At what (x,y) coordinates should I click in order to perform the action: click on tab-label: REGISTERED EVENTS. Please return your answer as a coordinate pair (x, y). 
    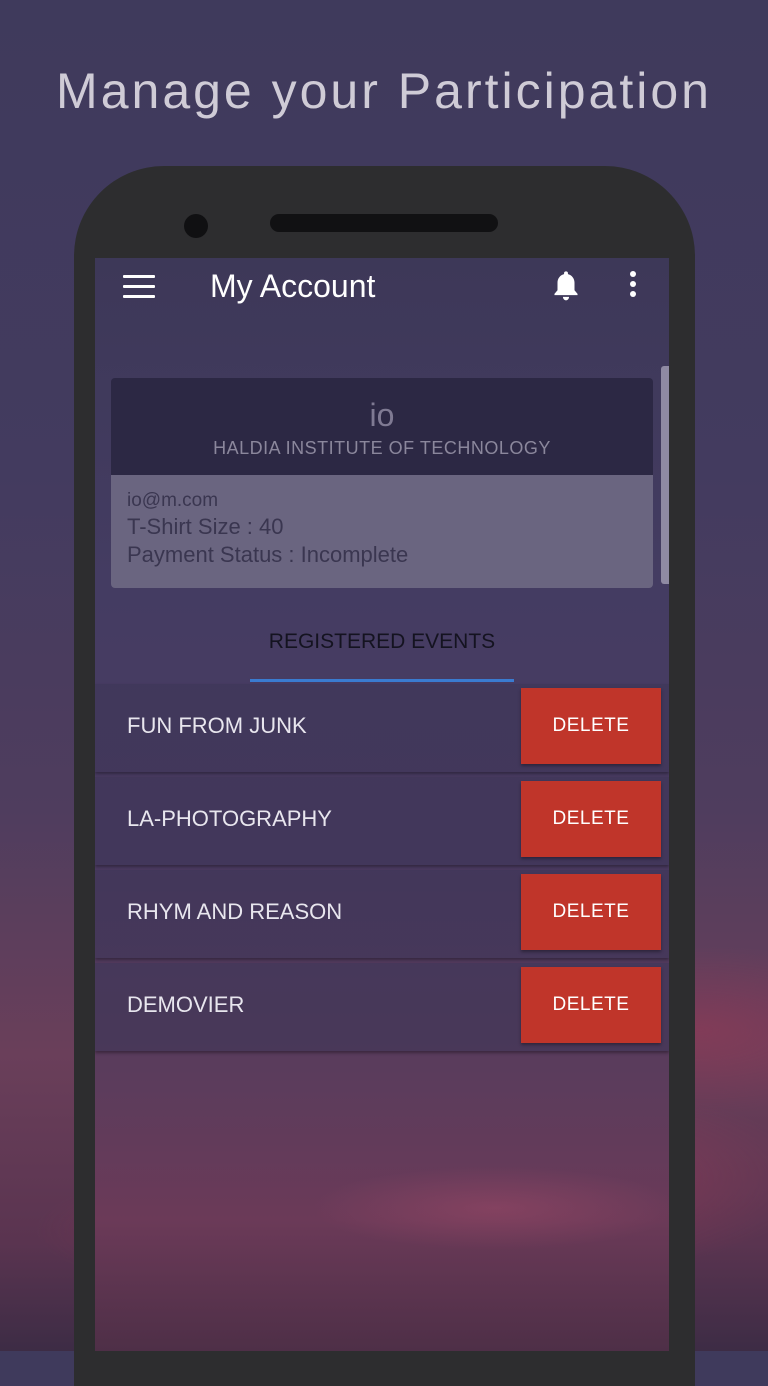
    Looking at the image, I should click on (382, 641).